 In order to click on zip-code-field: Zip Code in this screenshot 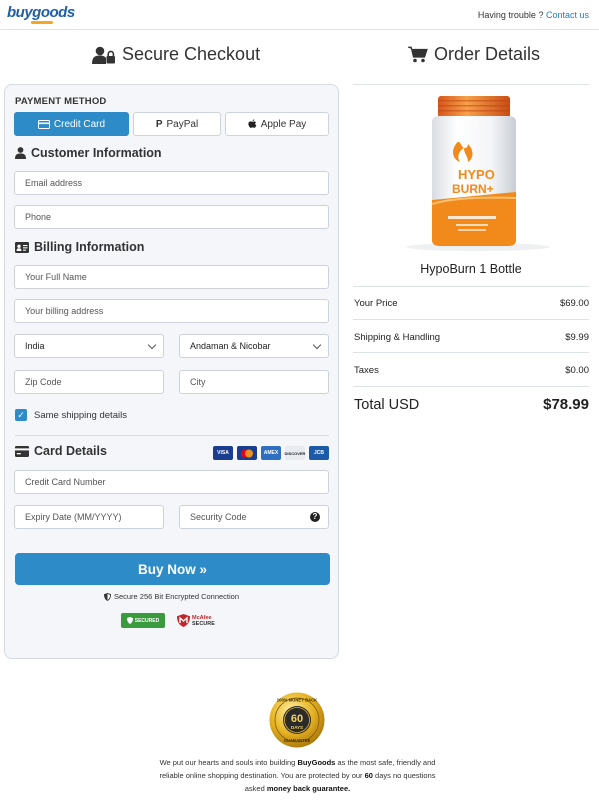, I will do `click(89, 382)`.